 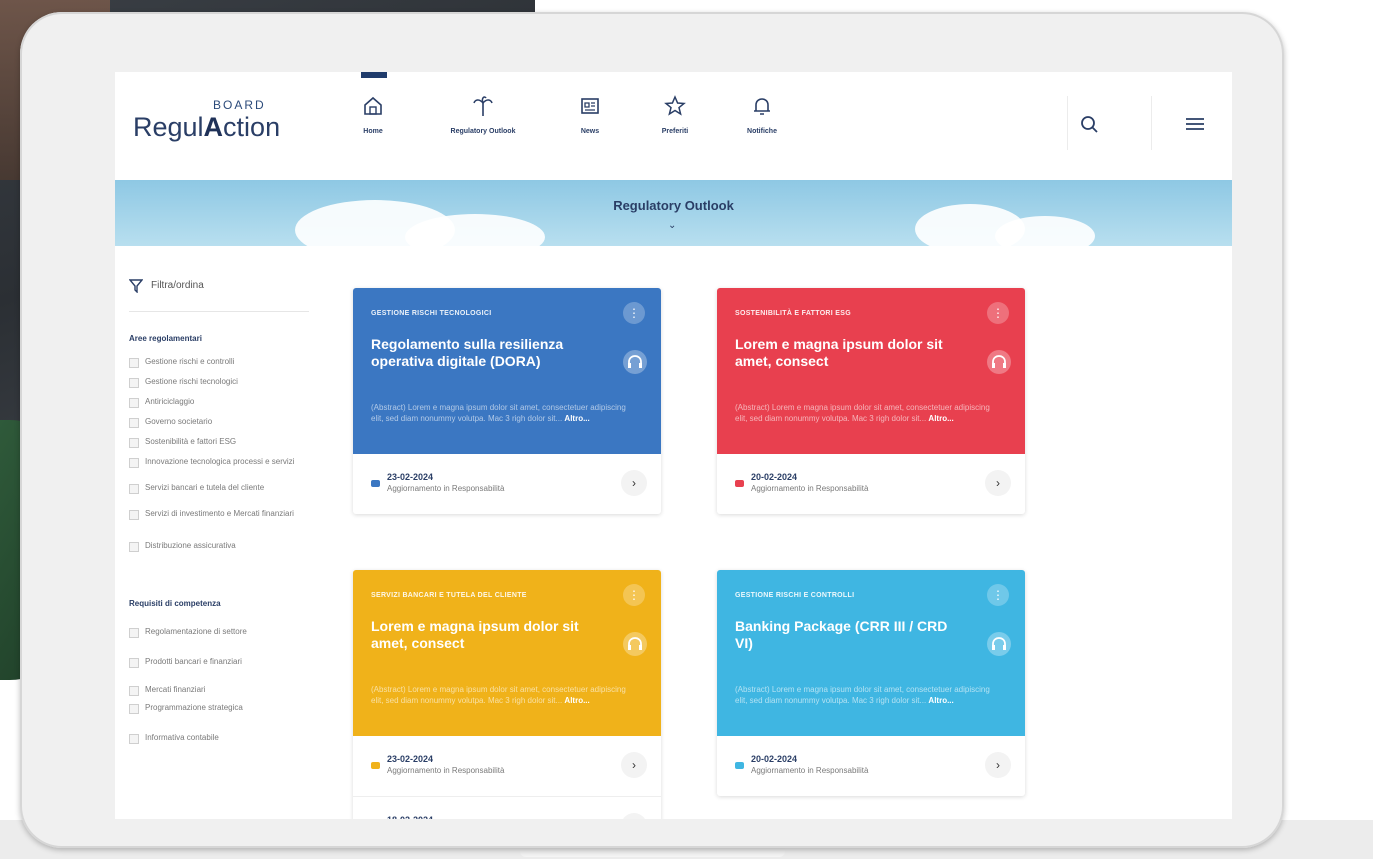 What do you see at coordinates (1195, 124) in the screenshot?
I see `menu-button` at bounding box center [1195, 124].